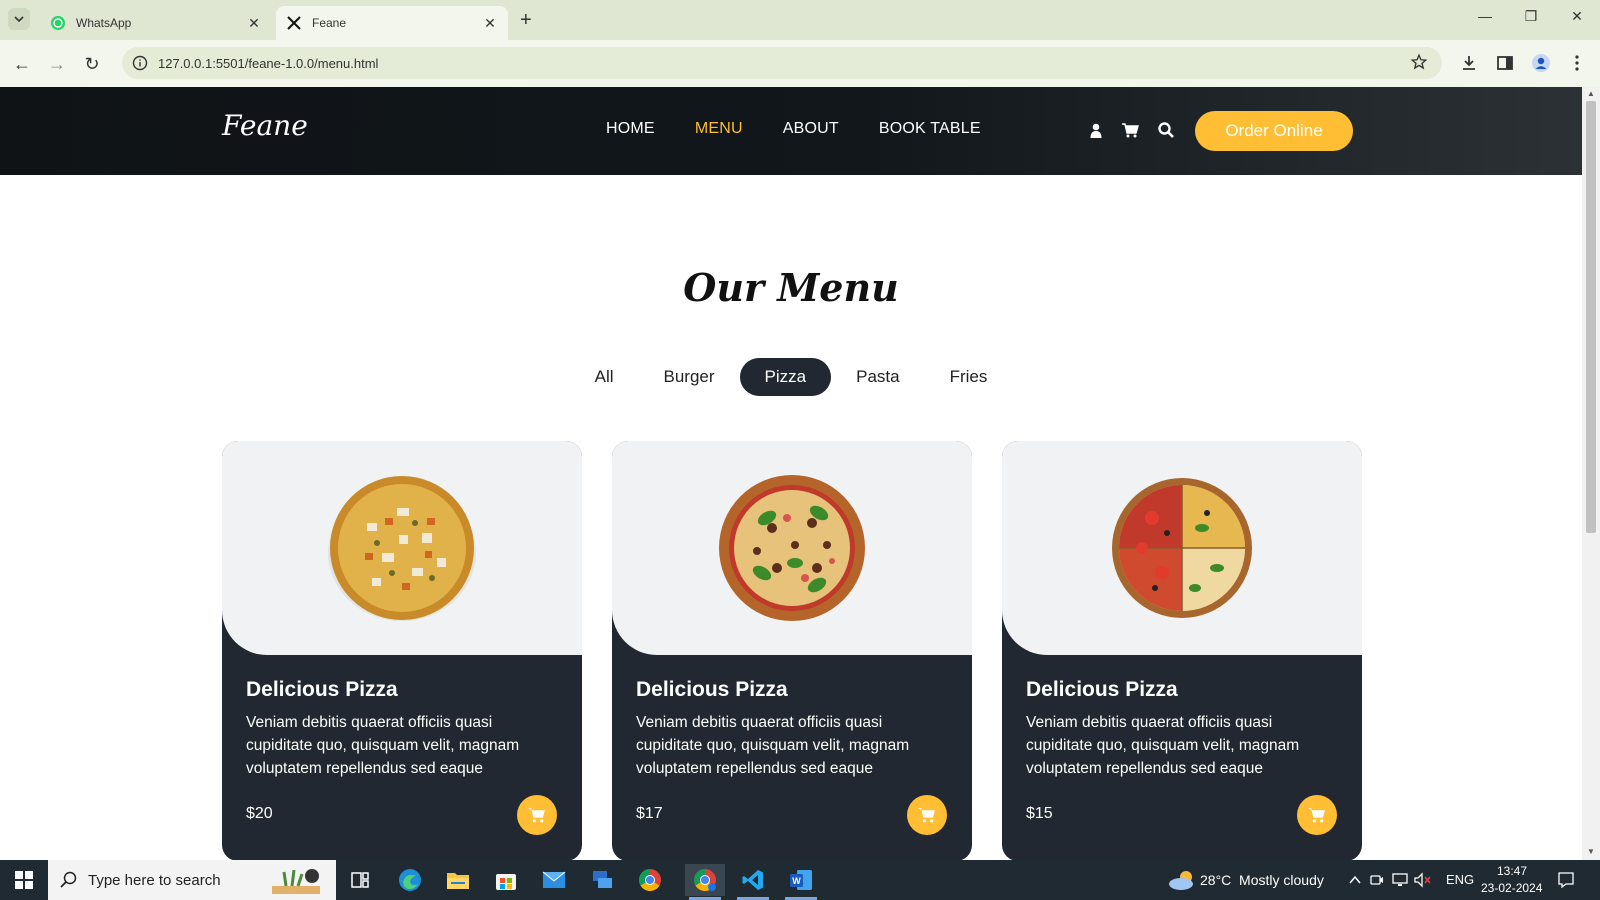  Describe the element at coordinates (92, 64) in the screenshot. I see `reload-icon: ↻` at that location.